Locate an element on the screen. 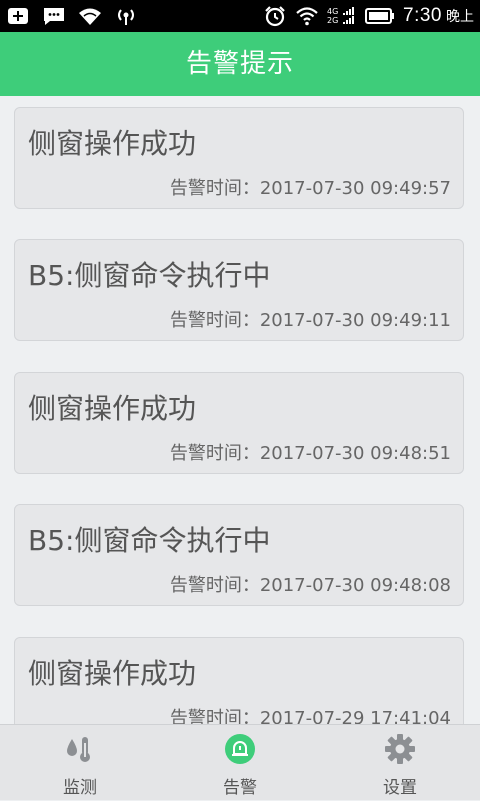  nav-item-alarm: 告警 is located at coordinates (240, 763).